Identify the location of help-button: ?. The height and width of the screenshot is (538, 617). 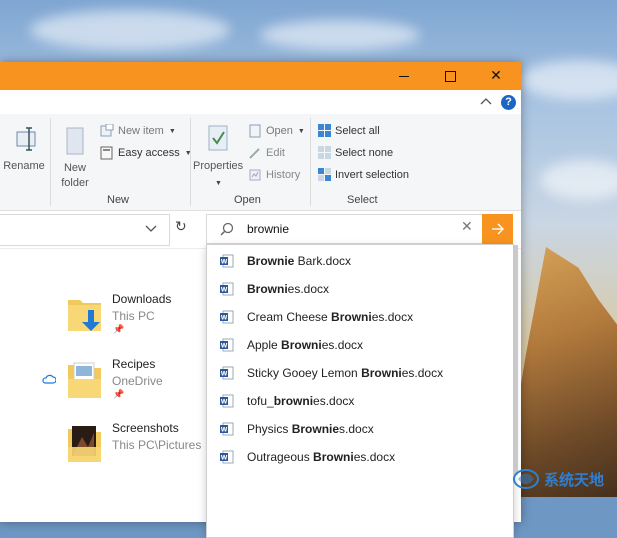
(508, 102).